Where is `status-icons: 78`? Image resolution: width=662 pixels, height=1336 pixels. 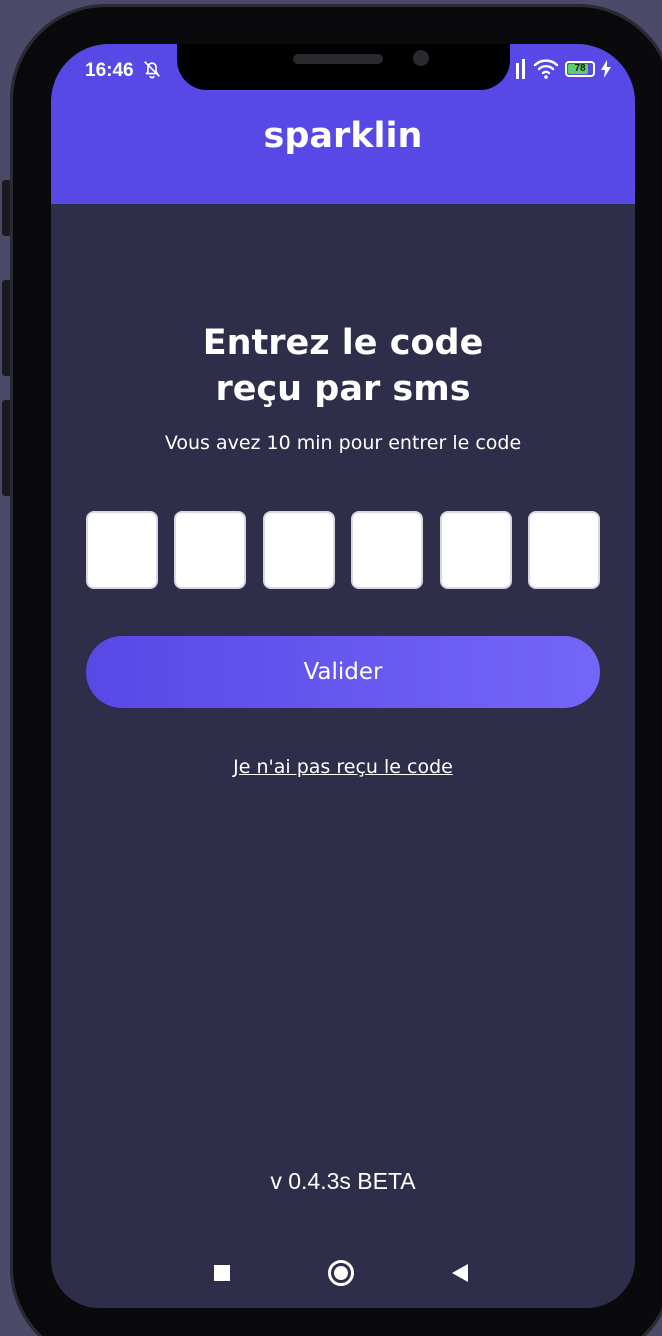 status-icons: 78 is located at coordinates (563, 69).